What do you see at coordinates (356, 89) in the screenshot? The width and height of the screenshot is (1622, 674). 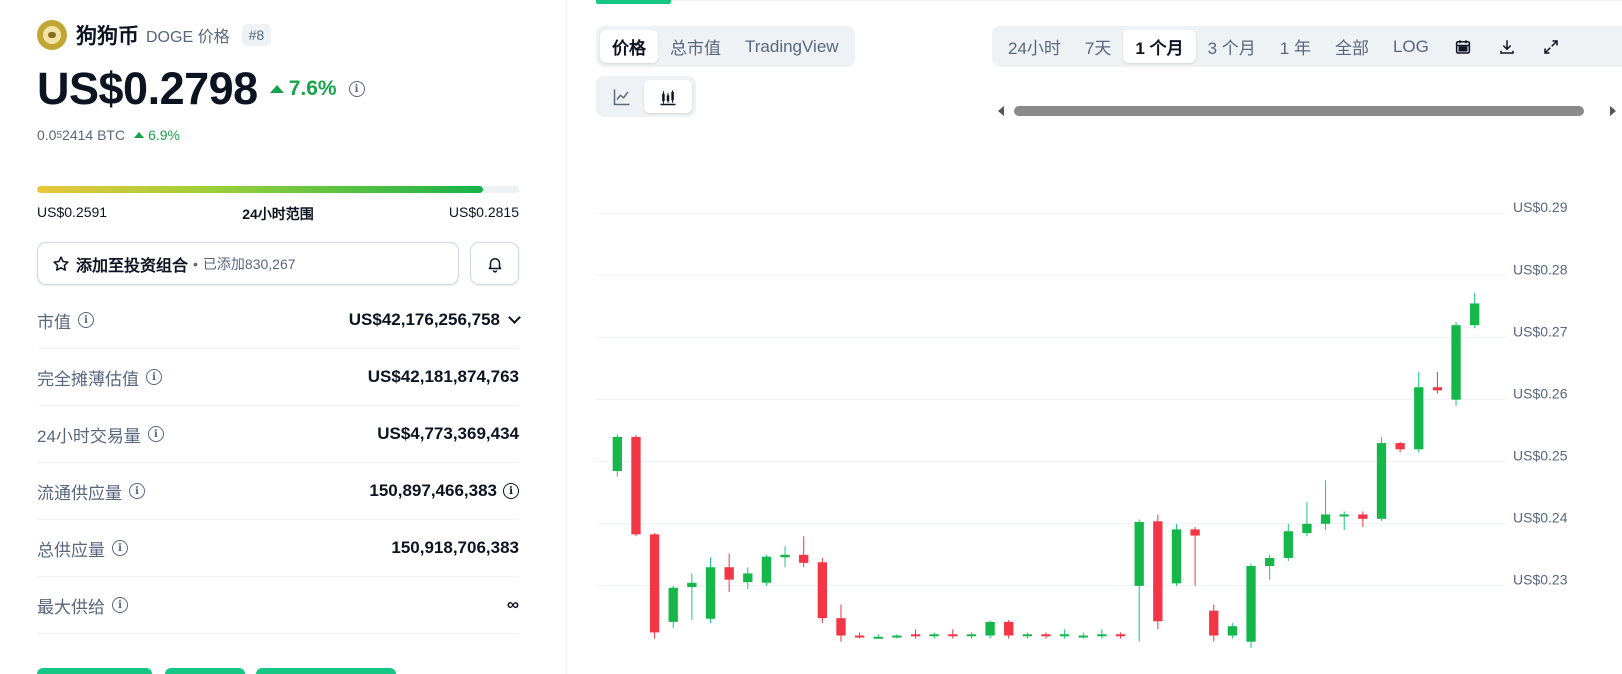 I see `price-info-icon: i` at bounding box center [356, 89].